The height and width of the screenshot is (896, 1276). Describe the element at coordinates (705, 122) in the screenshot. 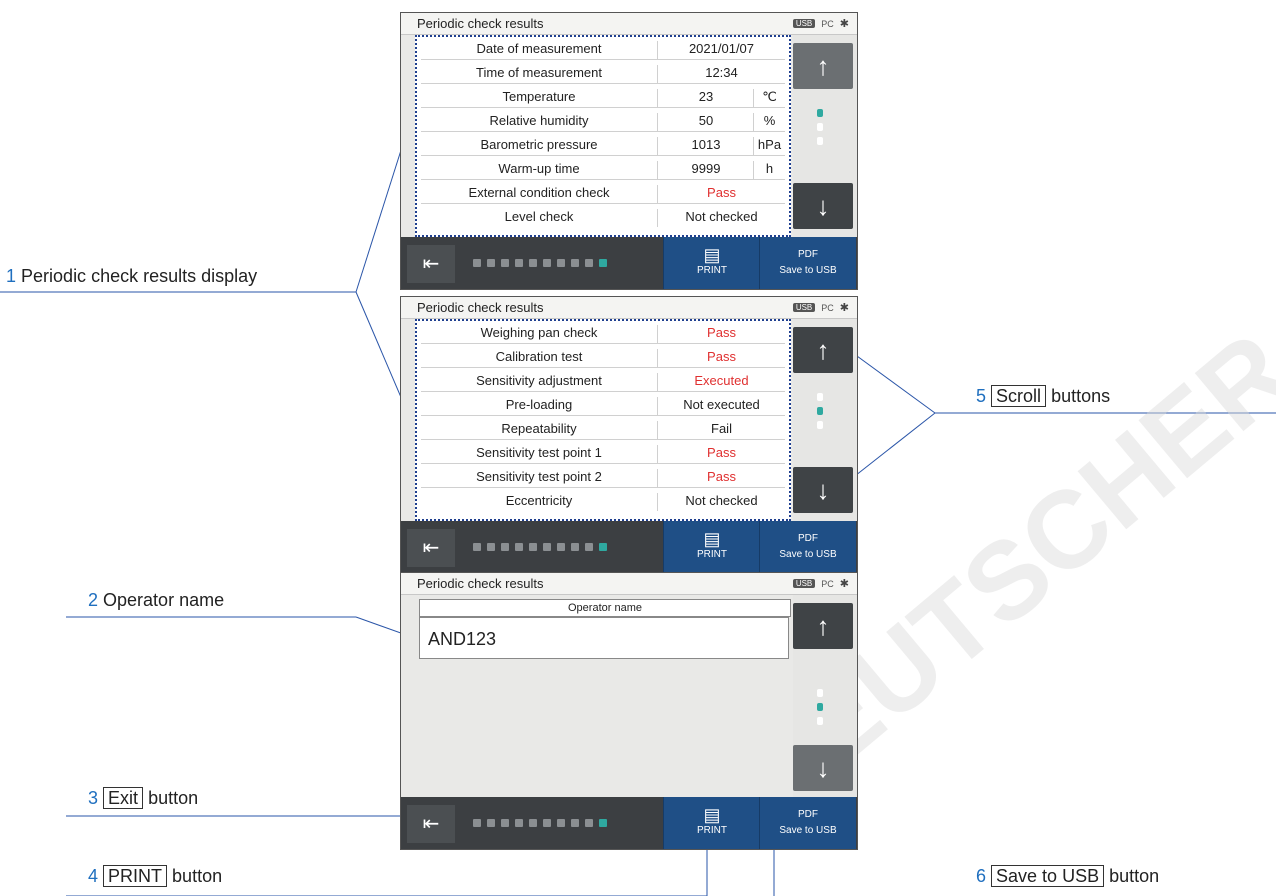

I see `row-value: 50` at that location.